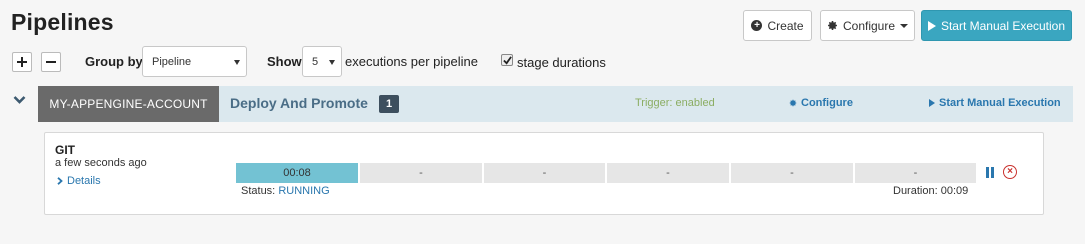  I want to click on page-title: Pipelines, so click(62, 22).